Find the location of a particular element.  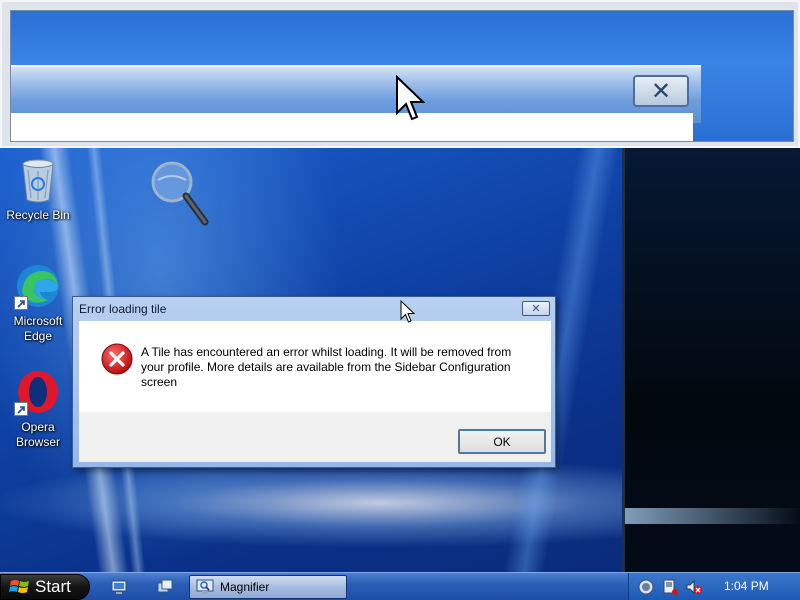

mouse-cursor-icon is located at coordinates (407, 311).